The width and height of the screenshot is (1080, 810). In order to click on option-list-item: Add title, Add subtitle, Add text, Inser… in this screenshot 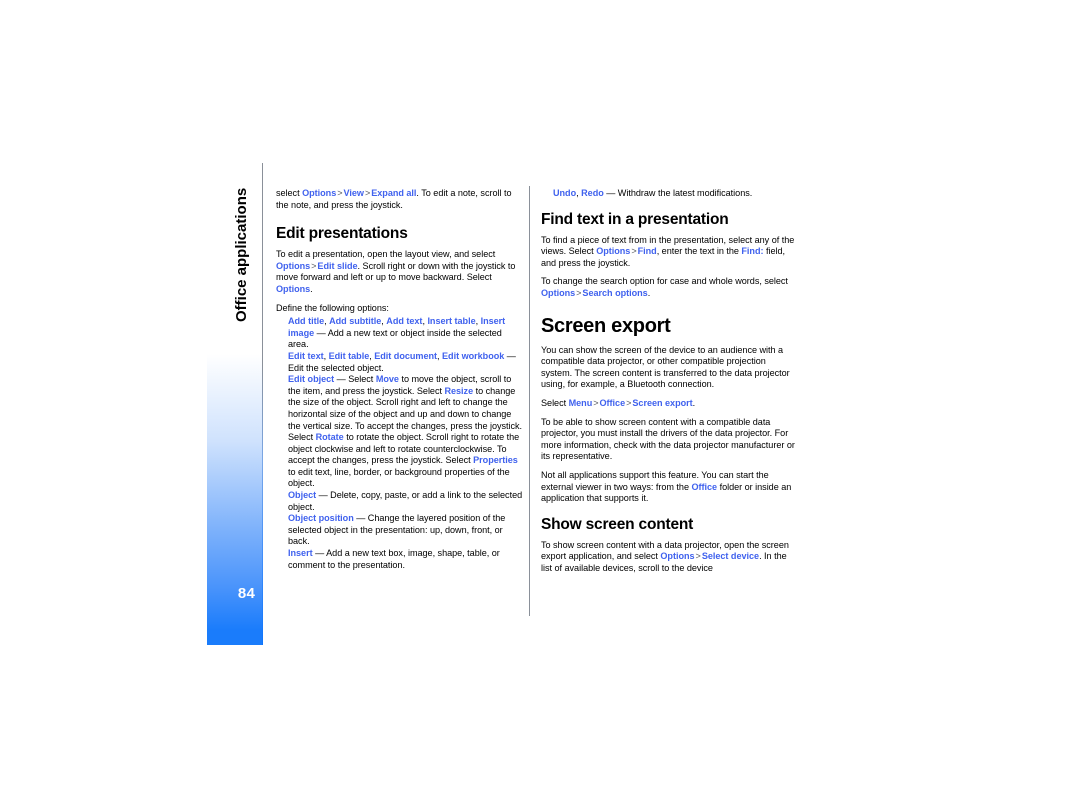, I will do `click(405, 333)`.